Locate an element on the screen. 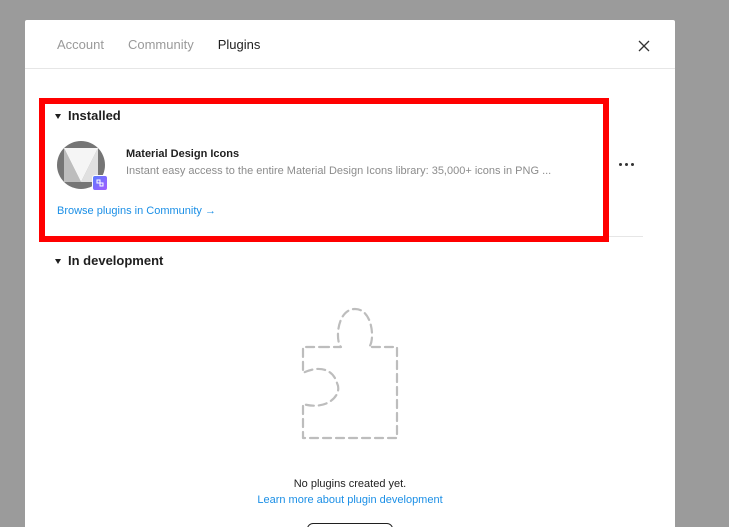 The height and width of the screenshot is (527, 729). development-section-toggle: In development is located at coordinates (108, 261).